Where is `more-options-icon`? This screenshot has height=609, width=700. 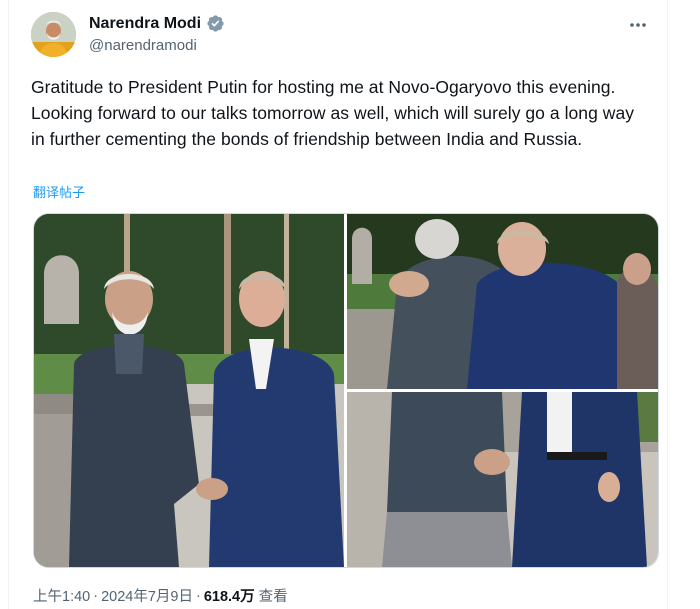 more-options-icon is located at coordinates (638, 25).